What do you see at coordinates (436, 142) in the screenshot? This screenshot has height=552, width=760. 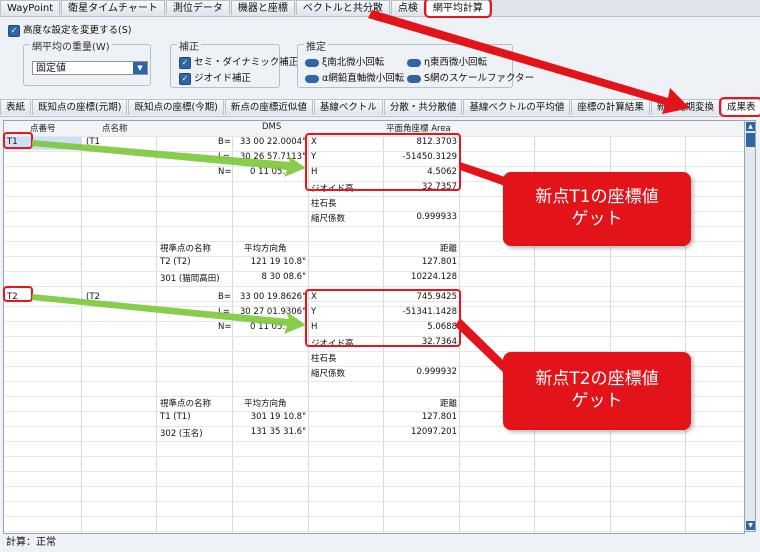 I see `x-coord: 812.3703` at bounding box center [436, 142].